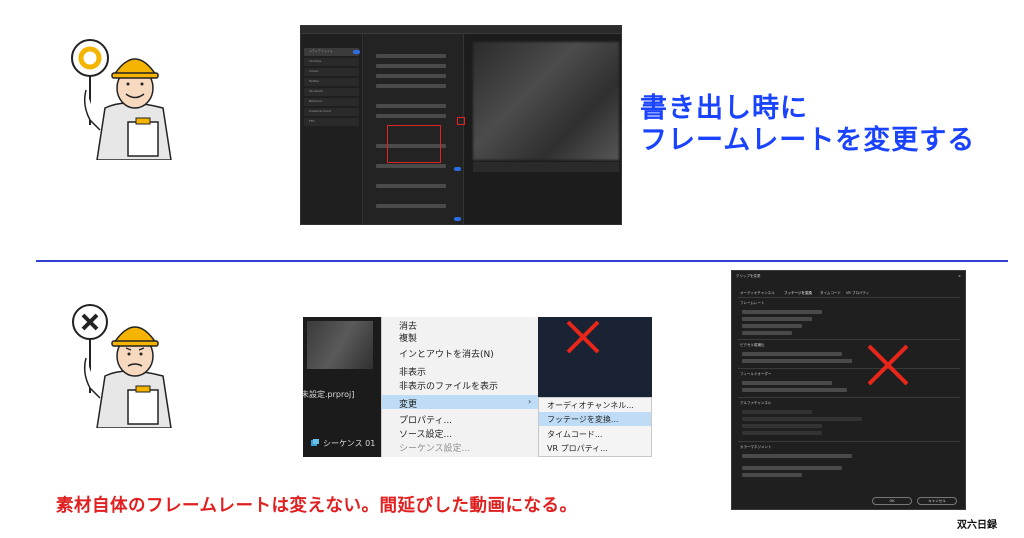 This screenshot has width=1024, height=538. Describe the element at coordinates (316, 91) in the screenshot. I see `sidebar-item-facebook: Facebook` at that location.